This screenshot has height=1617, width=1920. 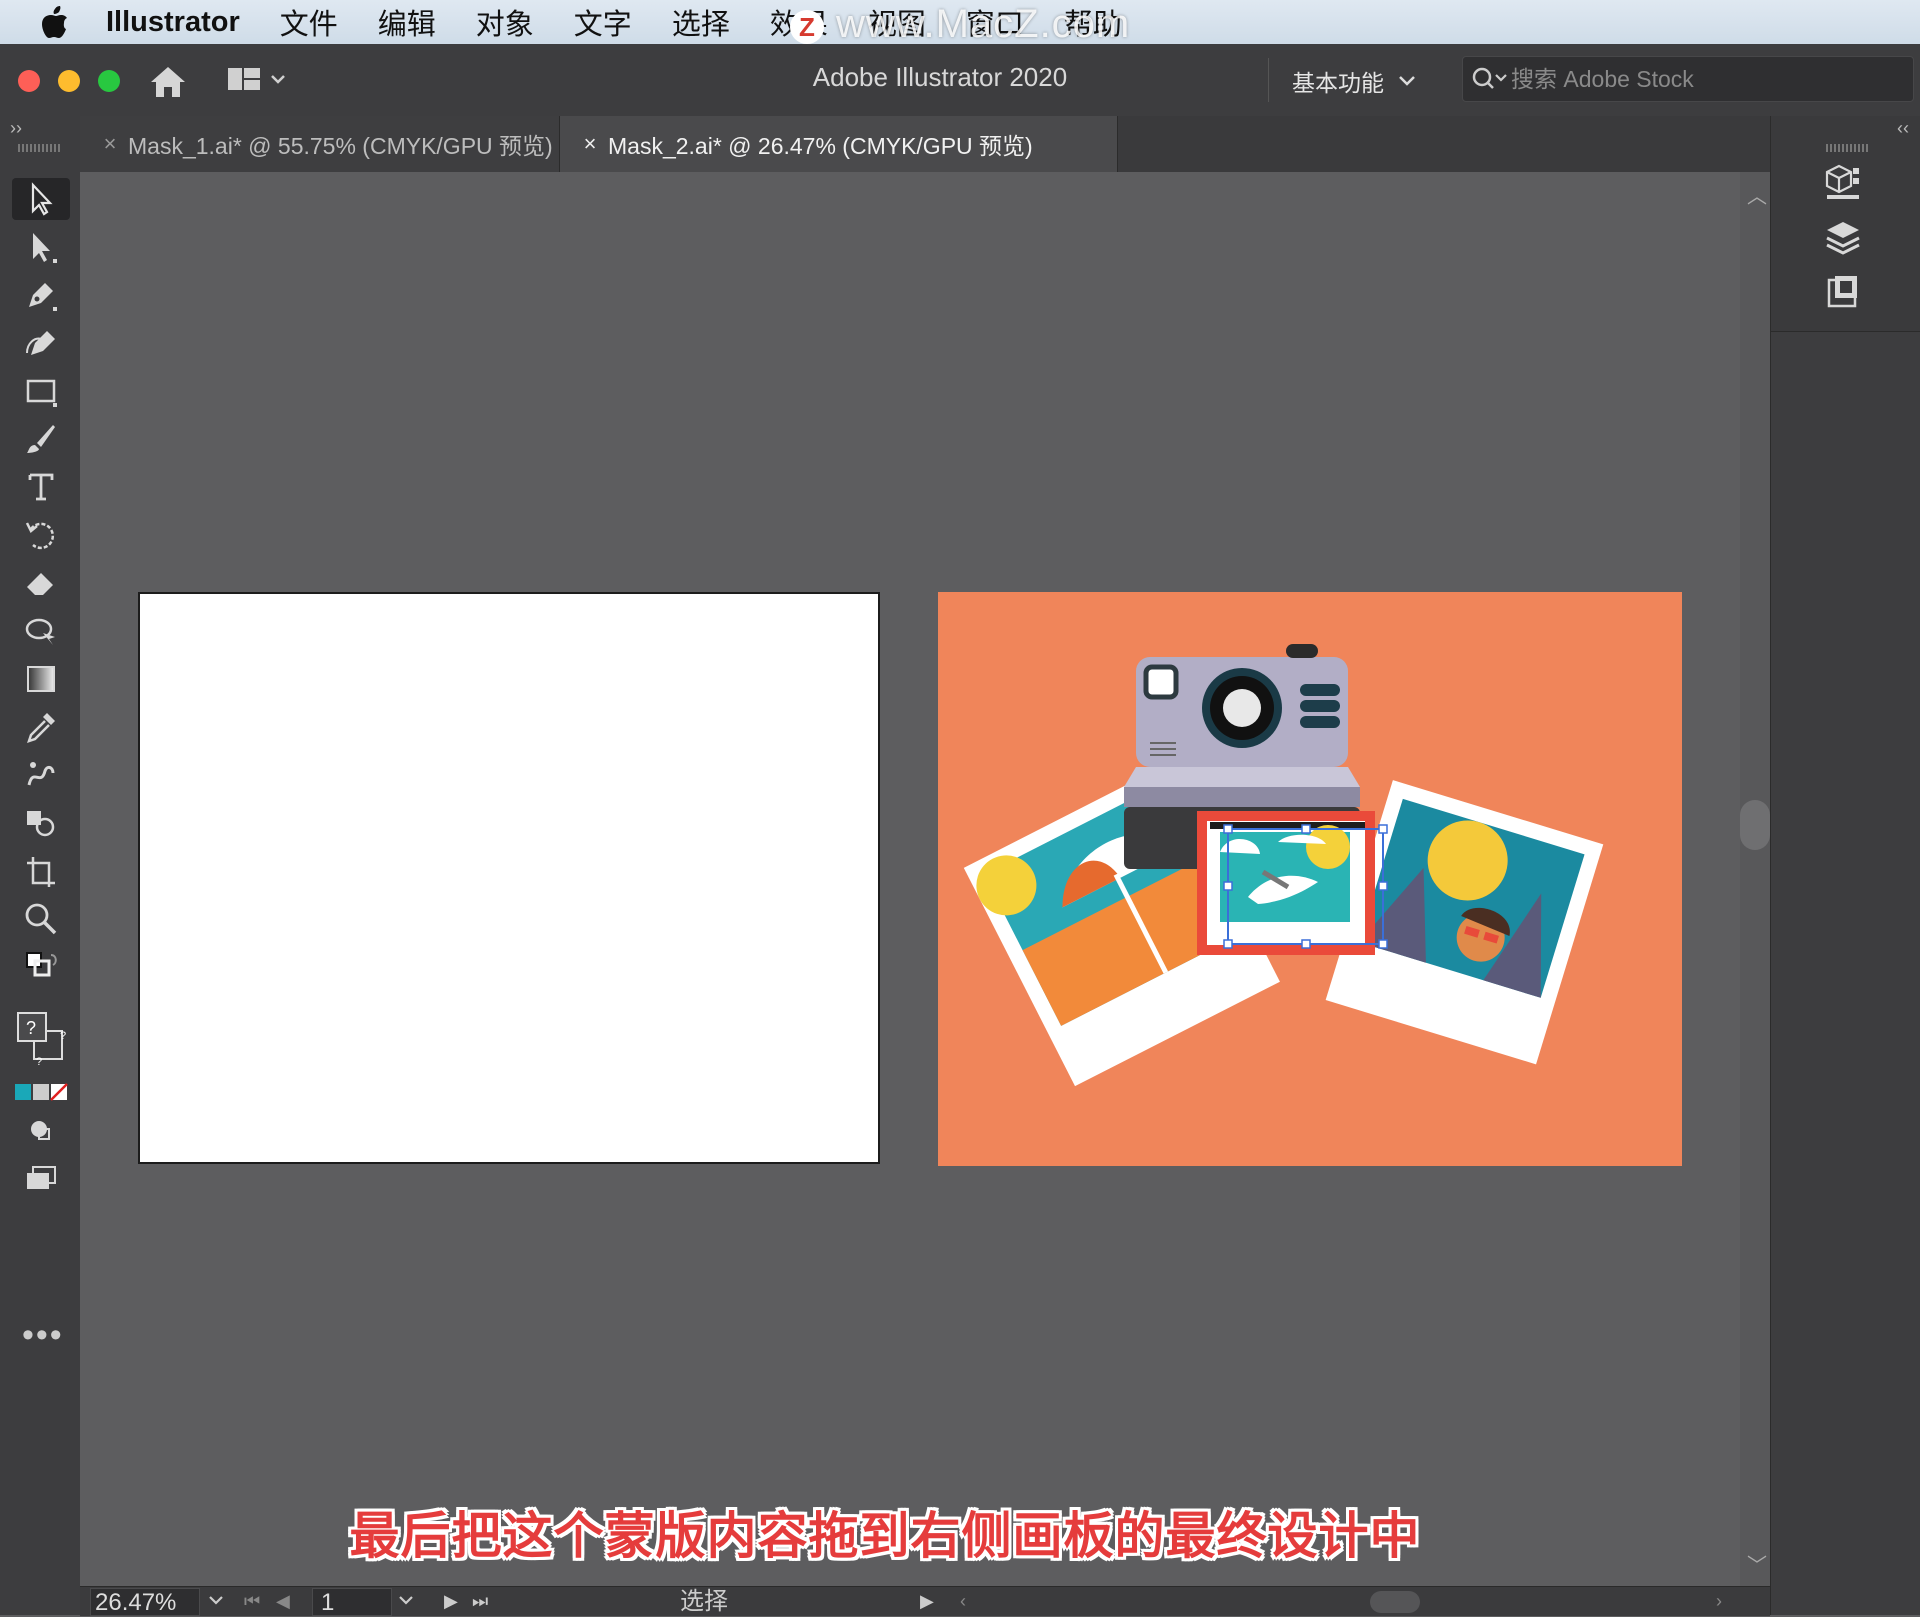 What do you see at coordinates (109, 81) in the screenshot?
I see `zoom-window-button` at bounding box center [109, 81].